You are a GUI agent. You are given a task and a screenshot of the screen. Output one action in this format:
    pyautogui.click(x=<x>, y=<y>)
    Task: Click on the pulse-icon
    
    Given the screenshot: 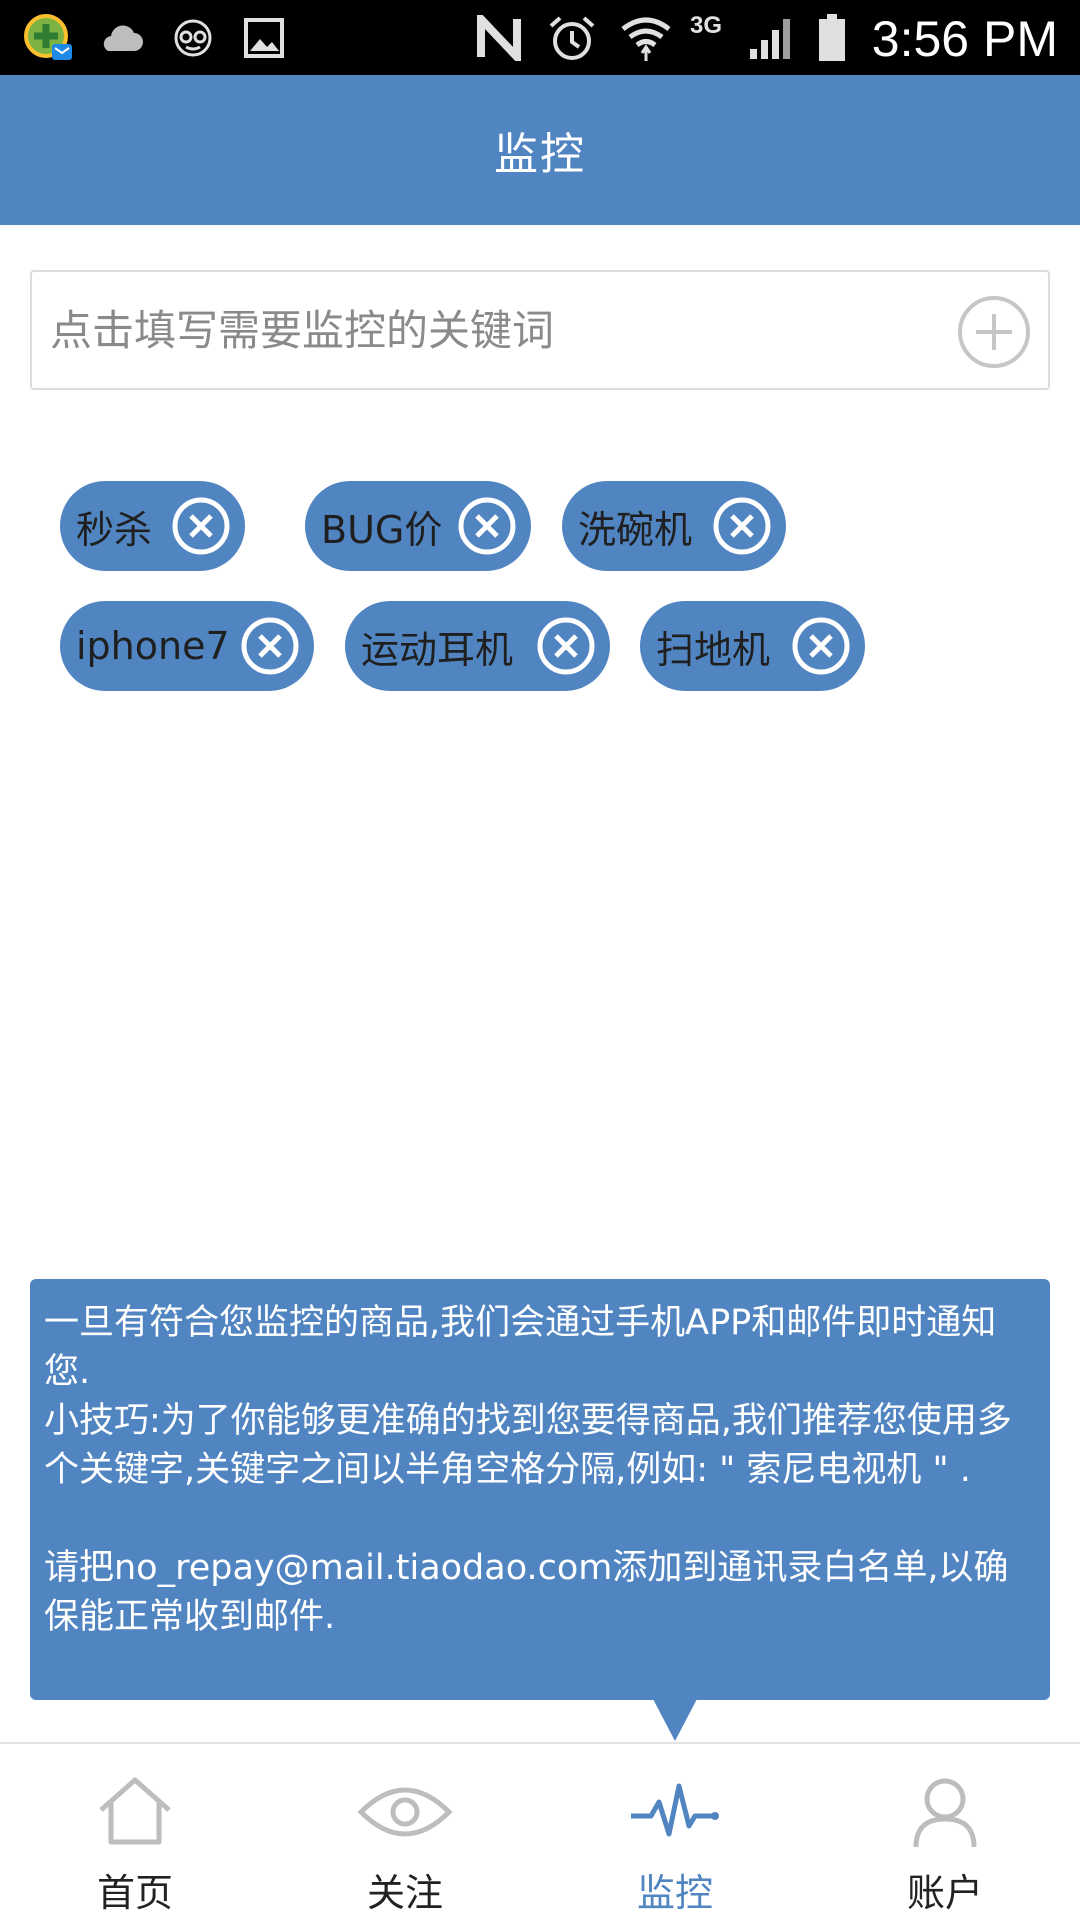 What is the action you would take?
    pyautogui.click(x=675, y=1812)
    